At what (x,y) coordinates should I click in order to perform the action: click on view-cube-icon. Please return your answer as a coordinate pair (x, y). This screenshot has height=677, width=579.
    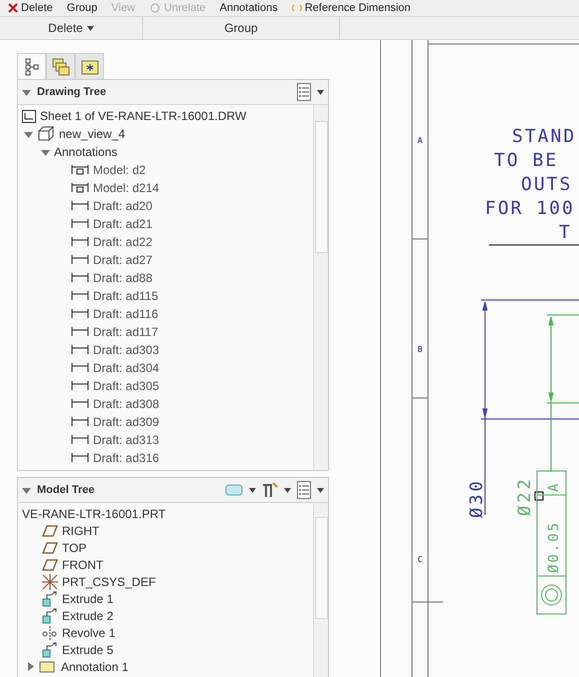
    Looking at the image, I should click on (46, 134).